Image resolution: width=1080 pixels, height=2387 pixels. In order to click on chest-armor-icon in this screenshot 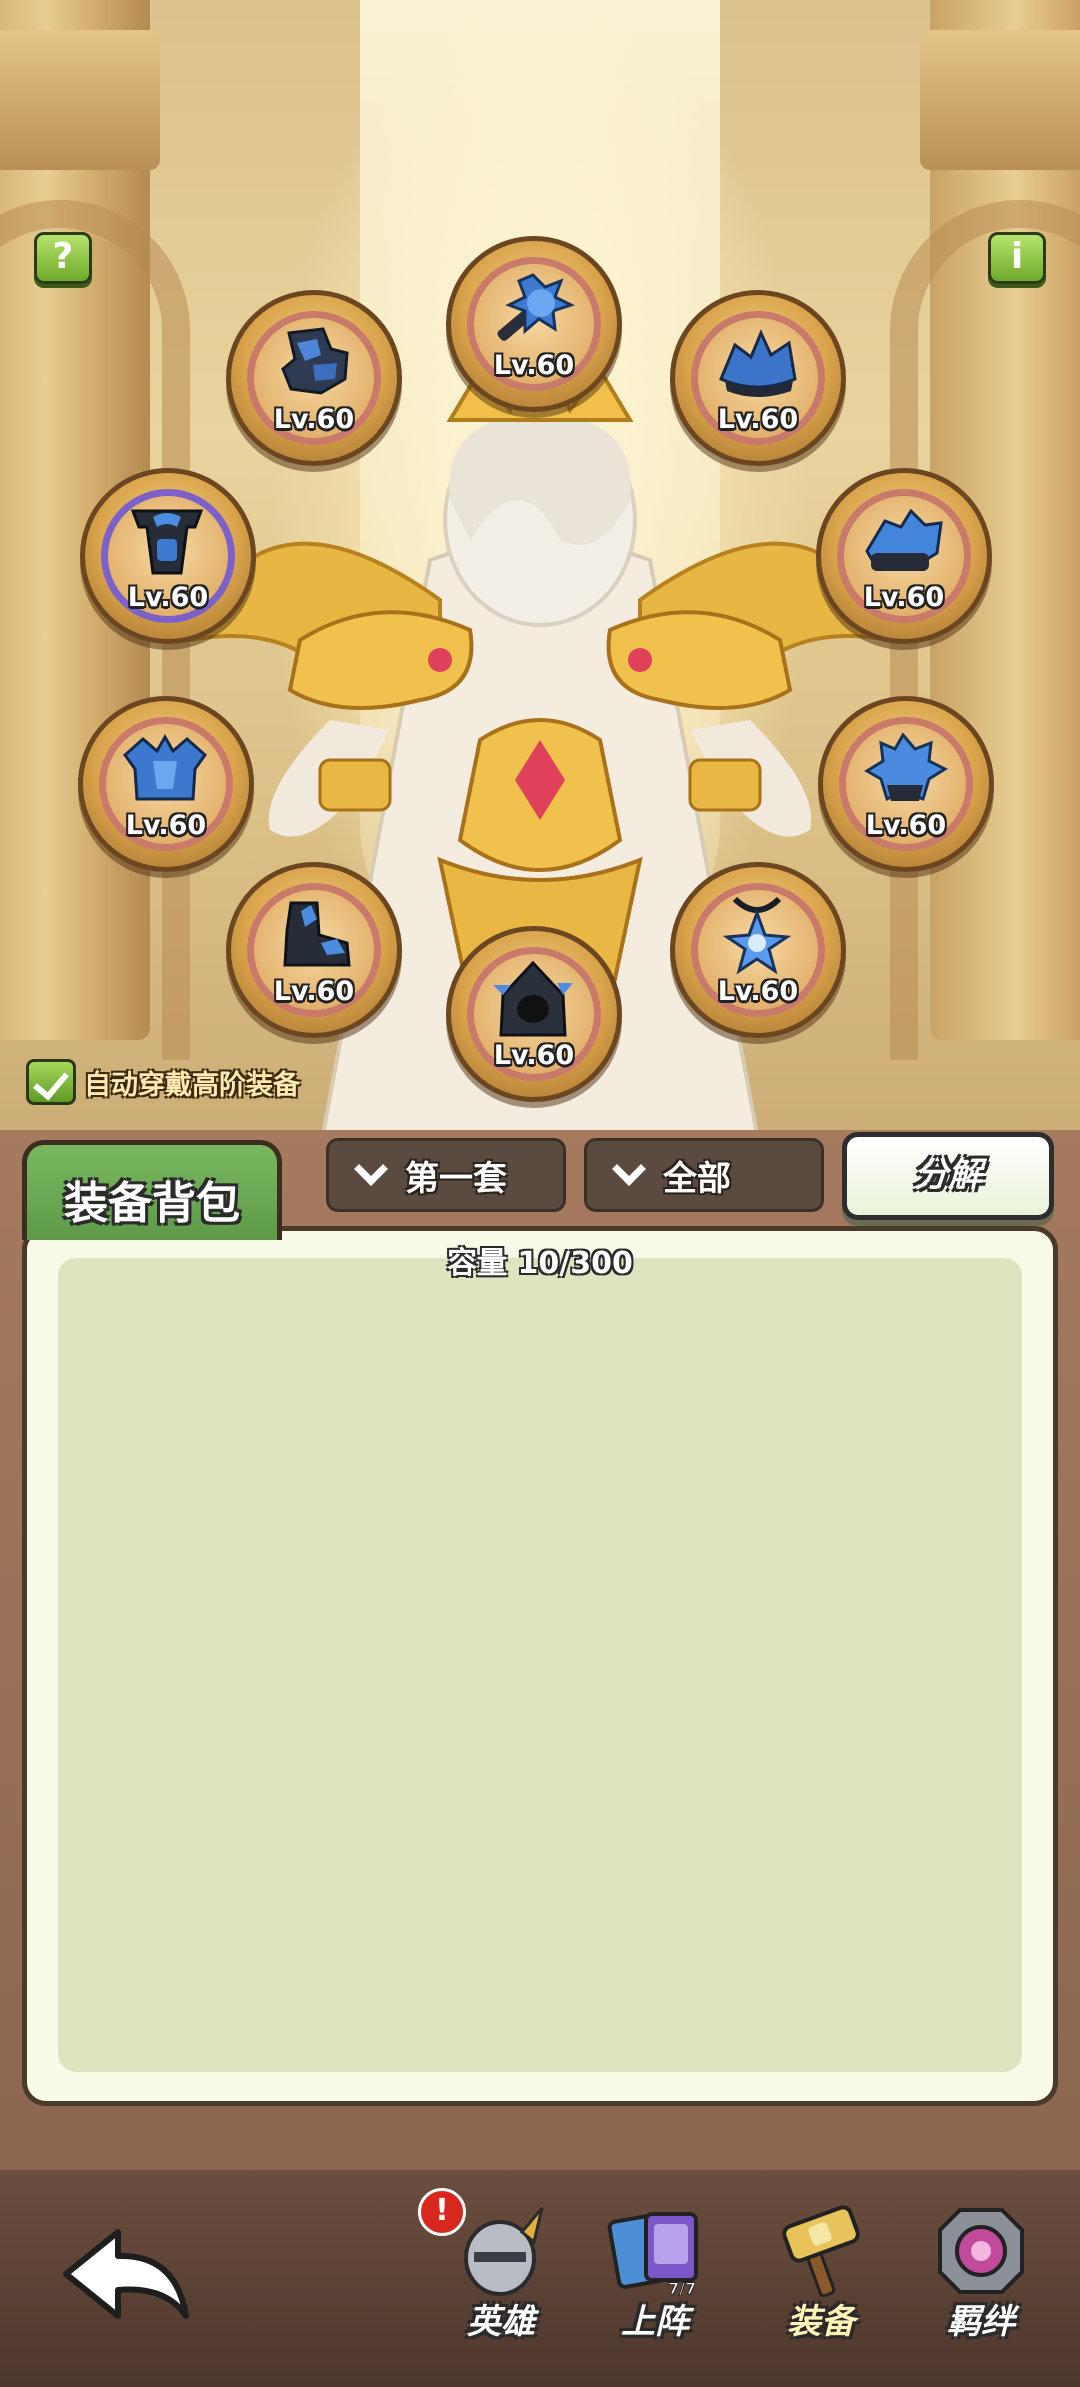, I will do `click(165, 767)`.